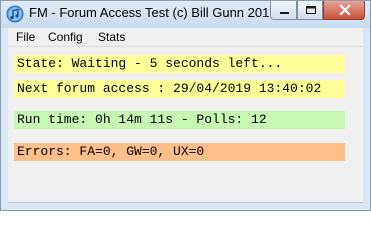 The height and width of the screenshot is (240, 371). I want to click on menu-stats: Stats, so click(111, 37).